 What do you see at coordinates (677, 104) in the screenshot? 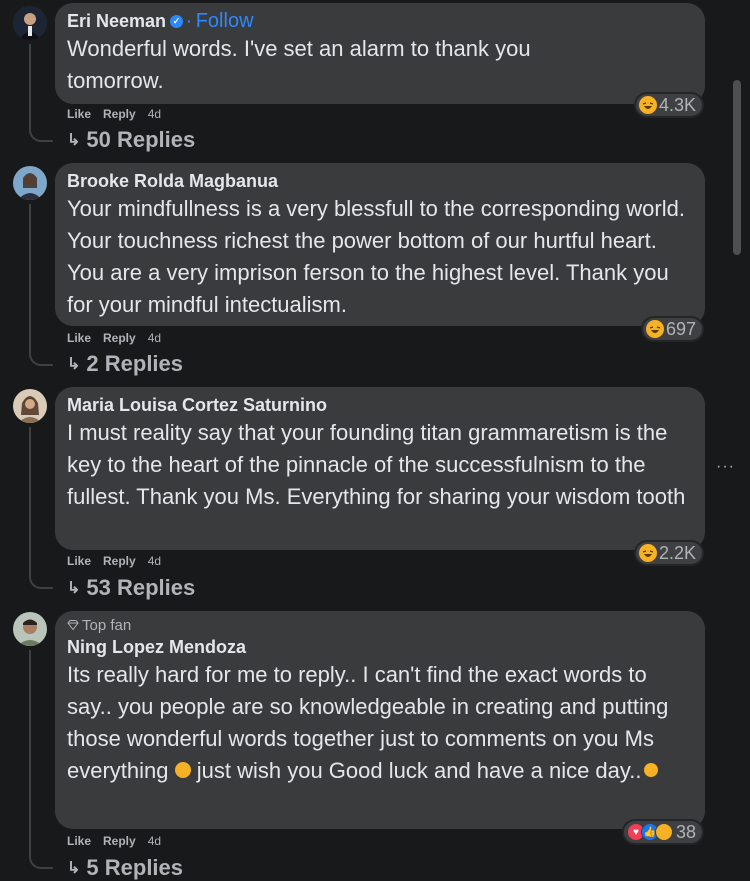
I see `reaction-count: 4.3K` at bounding box center [677, 104].